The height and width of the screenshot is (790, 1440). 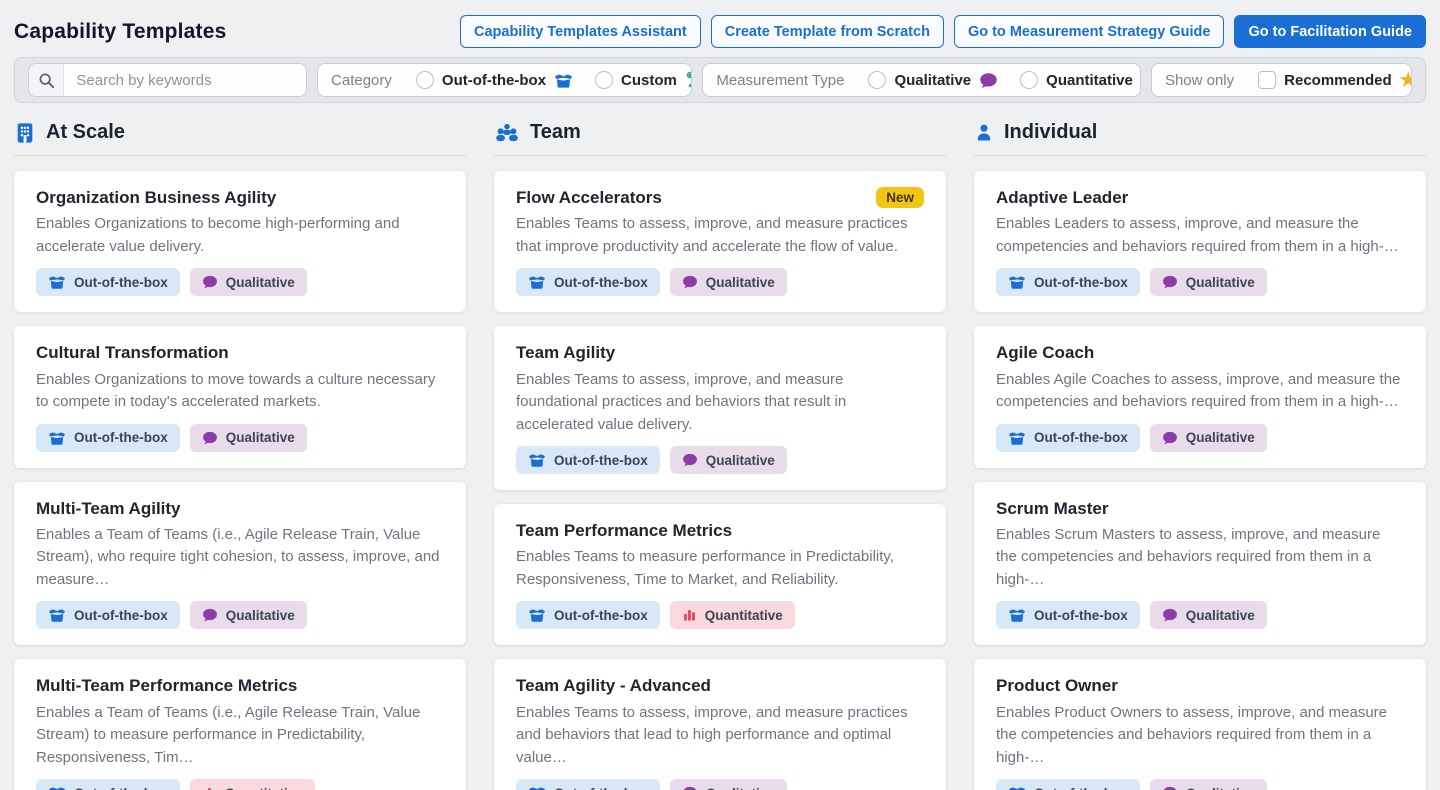 What do you see at coordinates (1267, 80) in the screenshot?
I see `recommended-checkbox` at bounding box center [1267, 80].